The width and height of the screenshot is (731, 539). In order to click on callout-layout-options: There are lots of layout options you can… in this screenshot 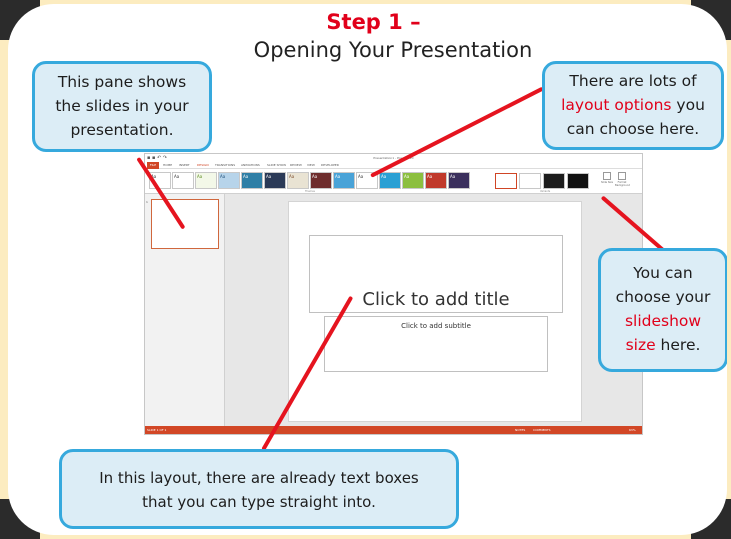, I will do `click(633, 105)`.